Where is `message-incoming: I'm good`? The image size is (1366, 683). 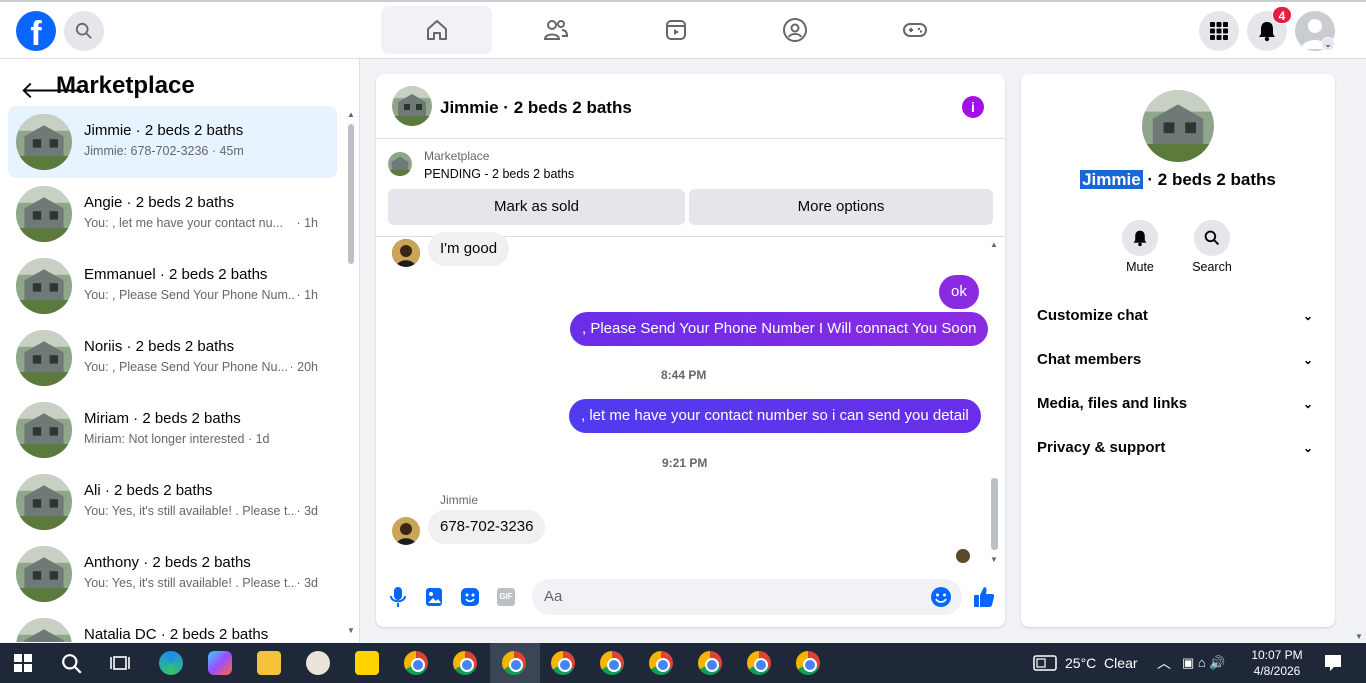 message-incoming: I'm good is located at coordinates (469, 249).